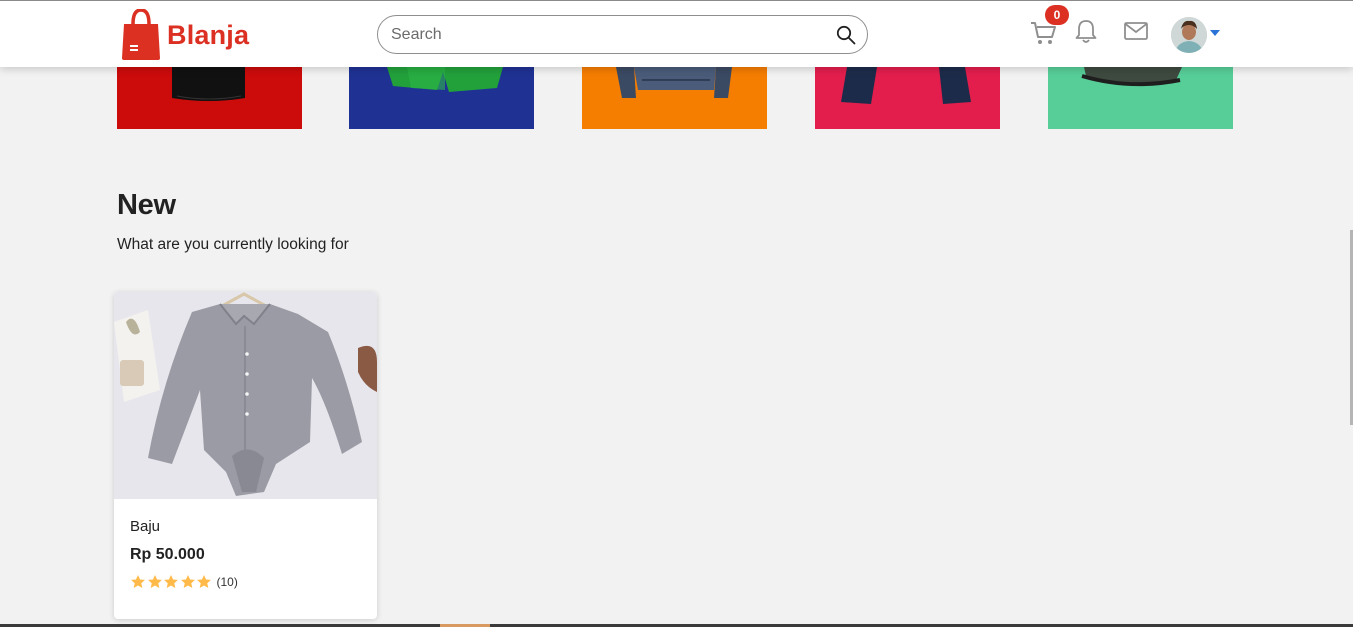 This screenshot has width=1353, height=627. I want to click on navbar: Blanja 0, so click(676, 33).